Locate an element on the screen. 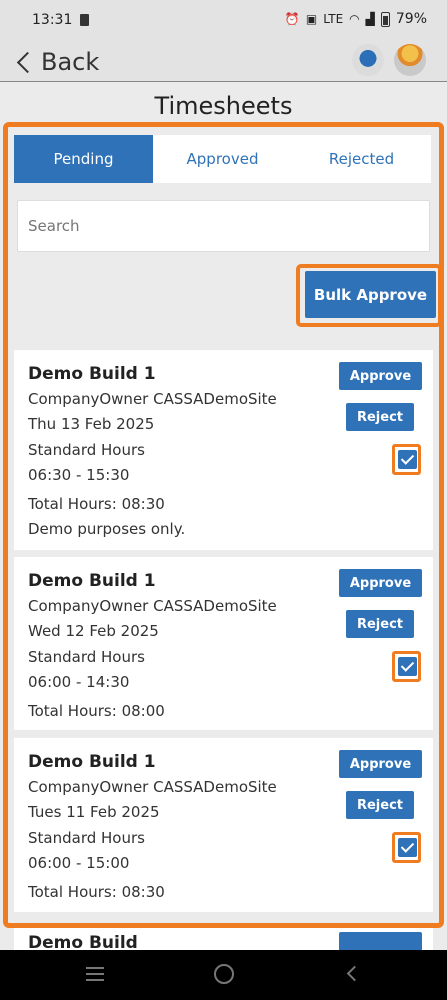 The image size is (447, 1000). back-button: Back is located at coordinates (56, 62).